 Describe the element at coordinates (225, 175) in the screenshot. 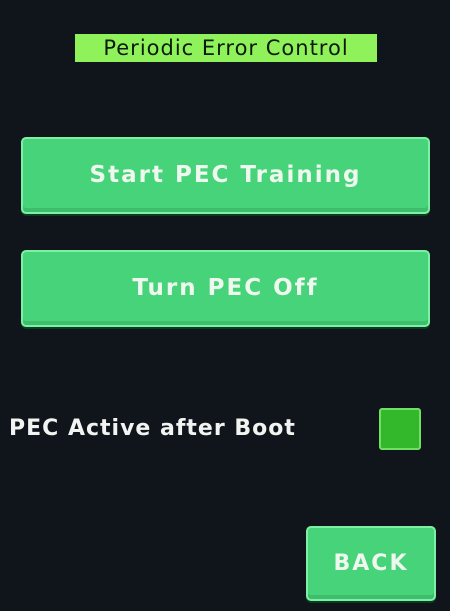

I see `start-pec-training-button: Start PEC Training` at that location.